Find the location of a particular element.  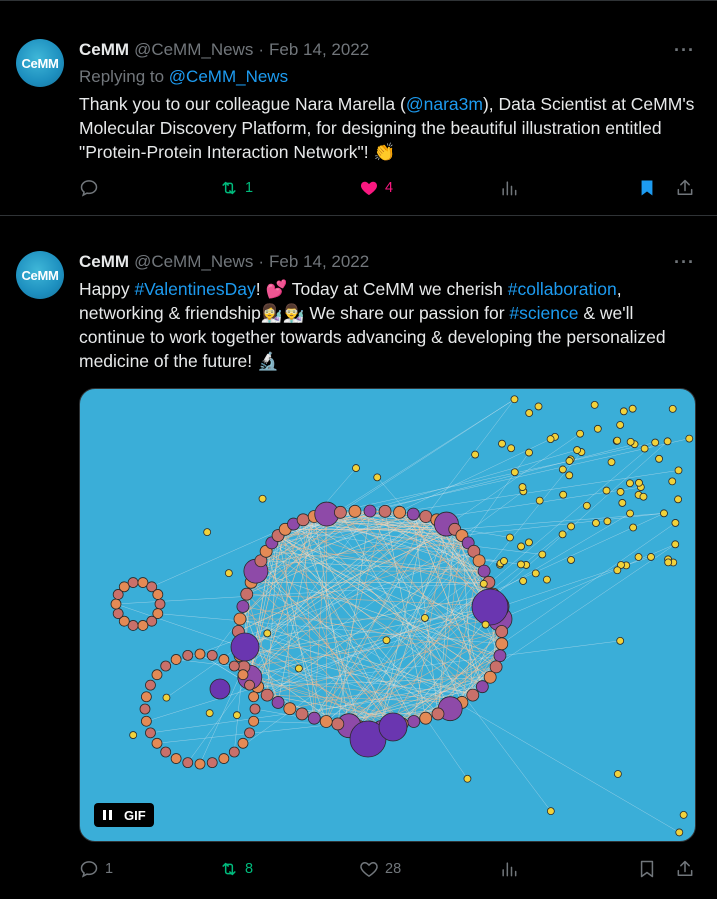

retweet-button: 1 is located at coordinates (236, 188).